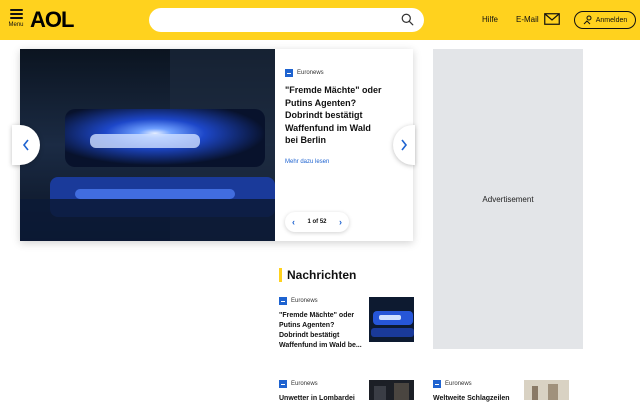  I want to click on news-section-heading: Nachrichten, so click(317, 275).